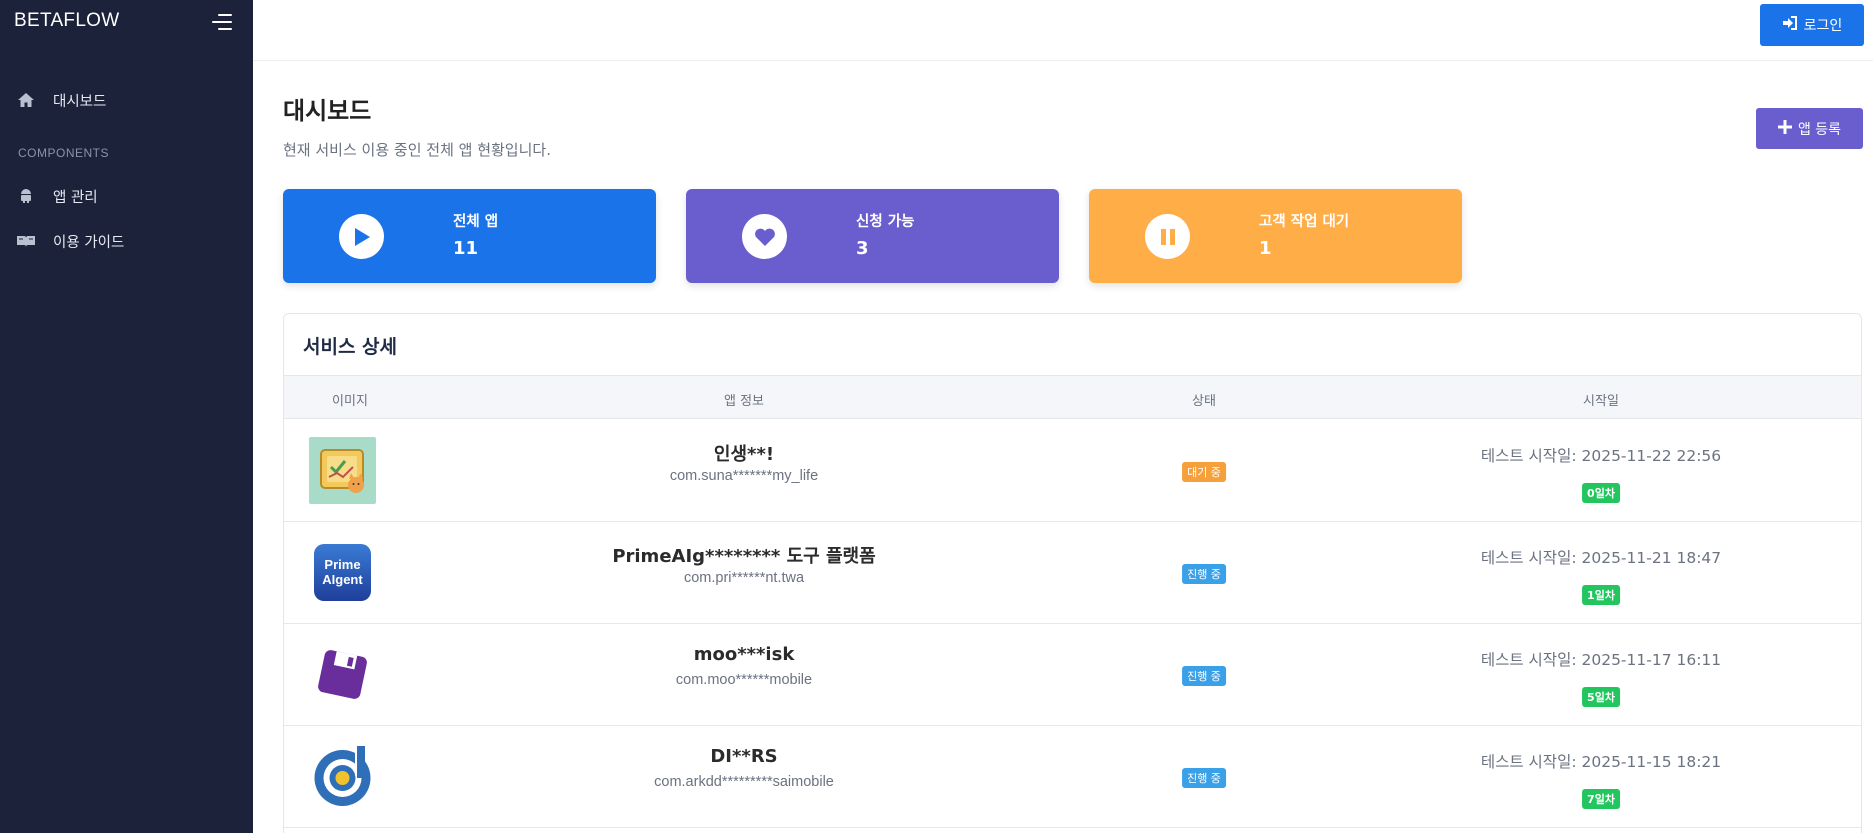 This screenshot has width=1873, height=833. I want to click on sidebar-item-label: 앱 관리, so click(75, 197).